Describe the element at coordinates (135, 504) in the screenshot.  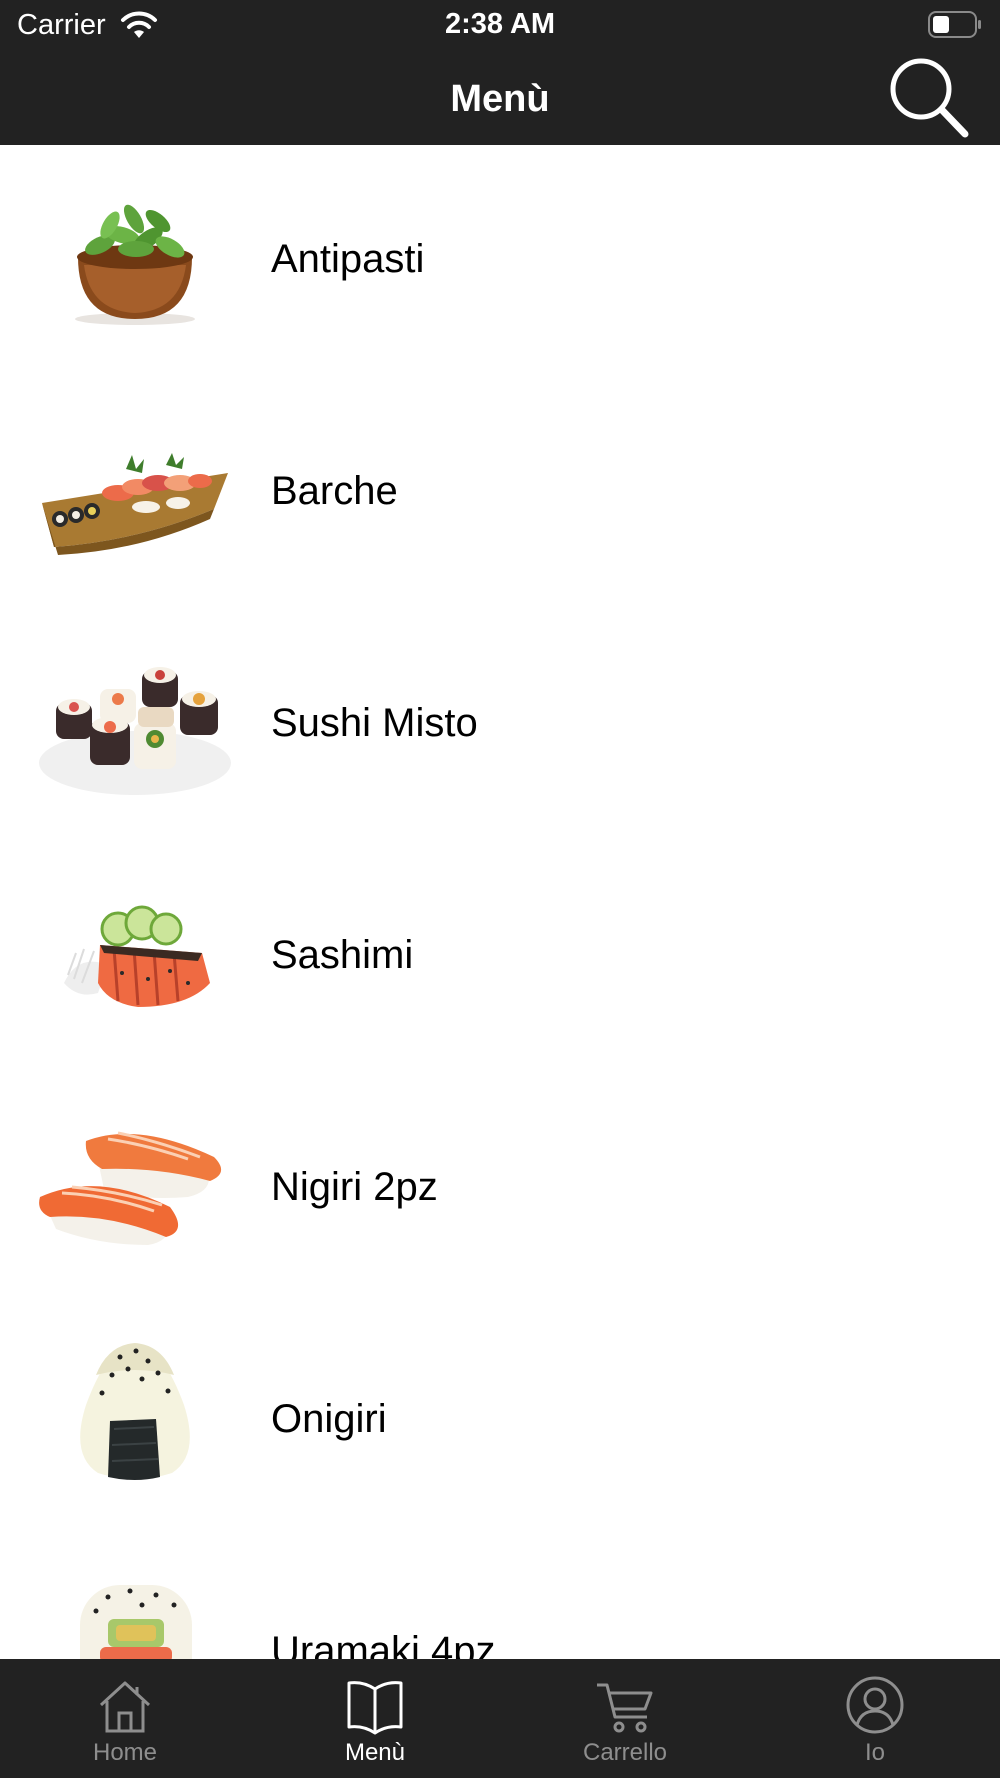
I see `sushi-boat-image` at that location.